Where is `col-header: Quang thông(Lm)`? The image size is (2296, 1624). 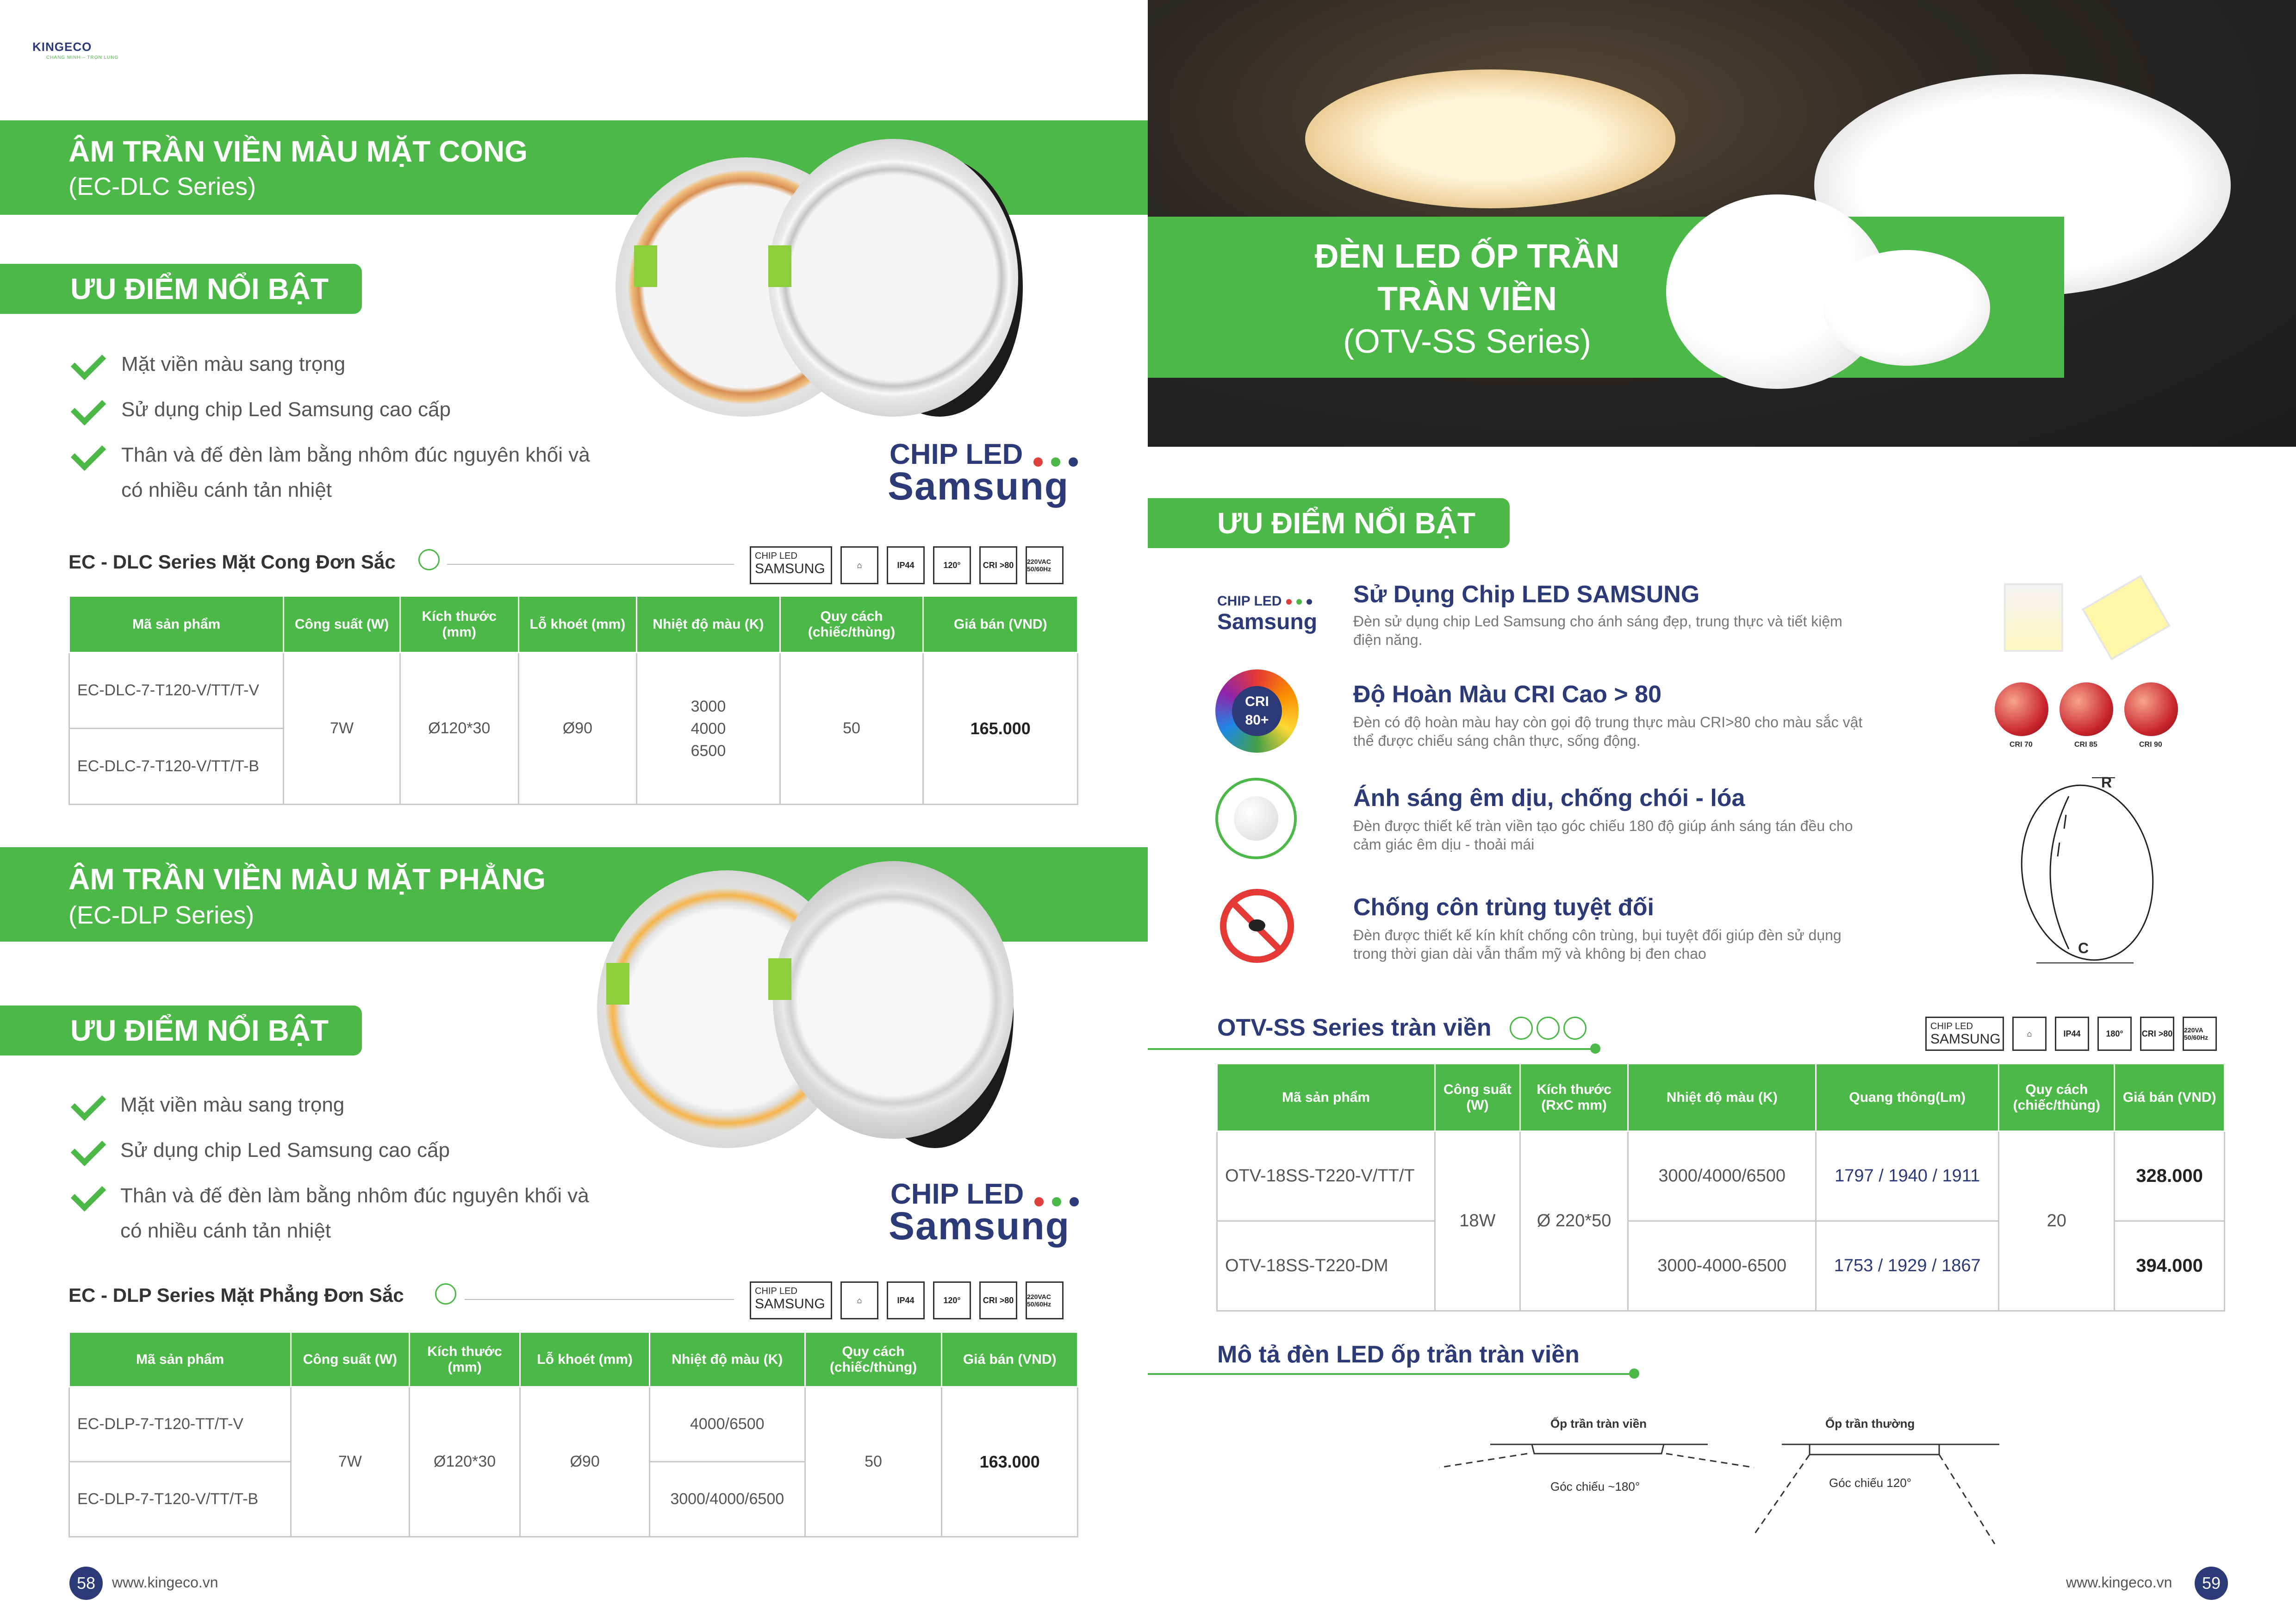 col-header: Quang thông(Lm) is located at coordinates (1907, 1097).